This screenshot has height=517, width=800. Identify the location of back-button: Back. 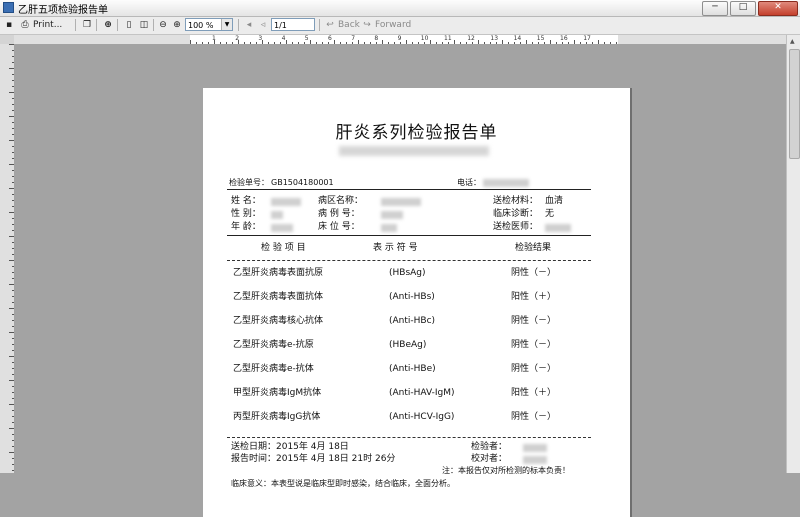
(349, 25).